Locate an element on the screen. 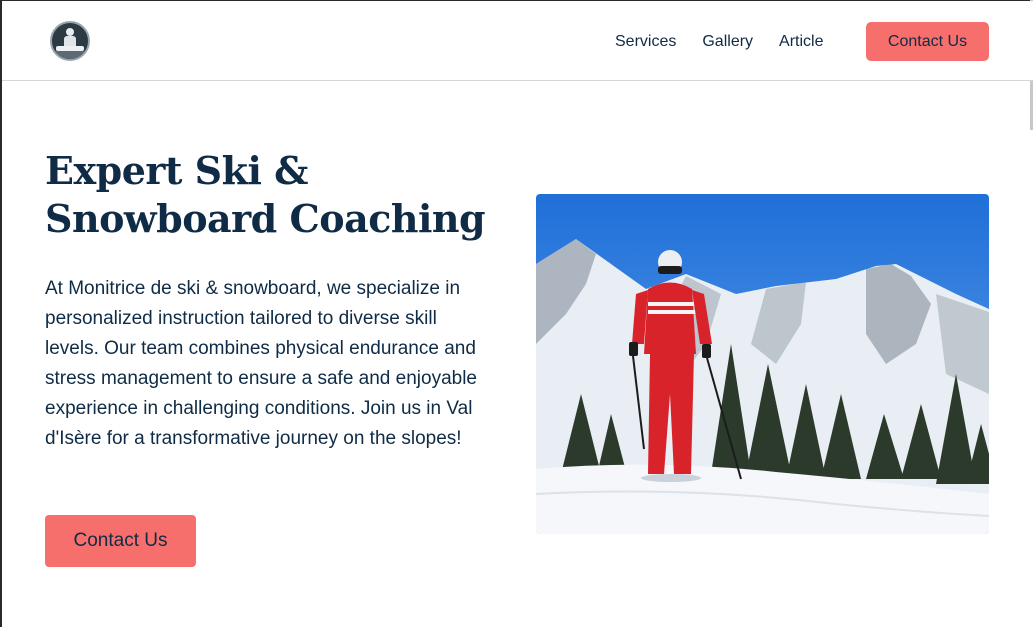  hero-contact-button: Contact Us is located at coordinates (120, 541).